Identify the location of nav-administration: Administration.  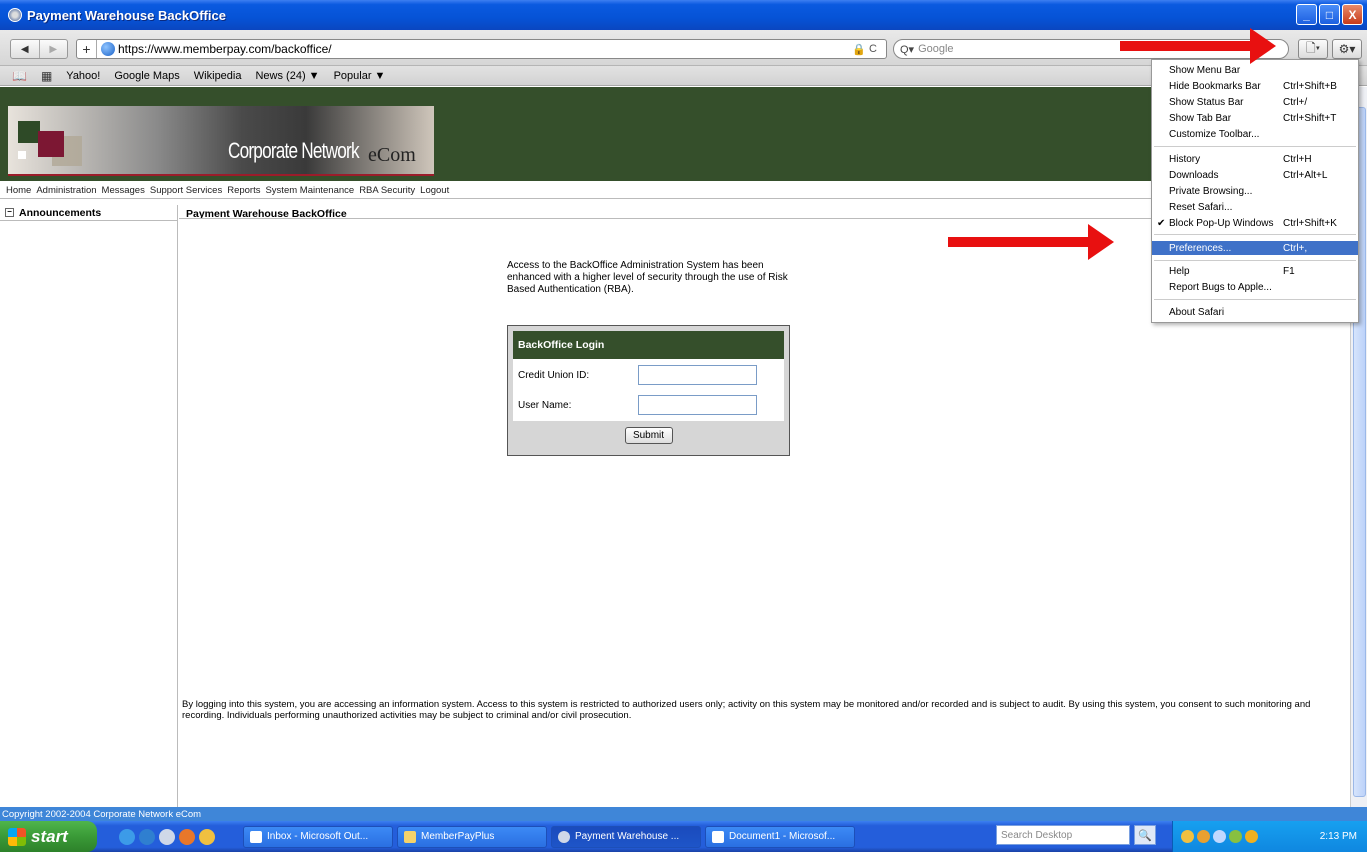
(66, 190).